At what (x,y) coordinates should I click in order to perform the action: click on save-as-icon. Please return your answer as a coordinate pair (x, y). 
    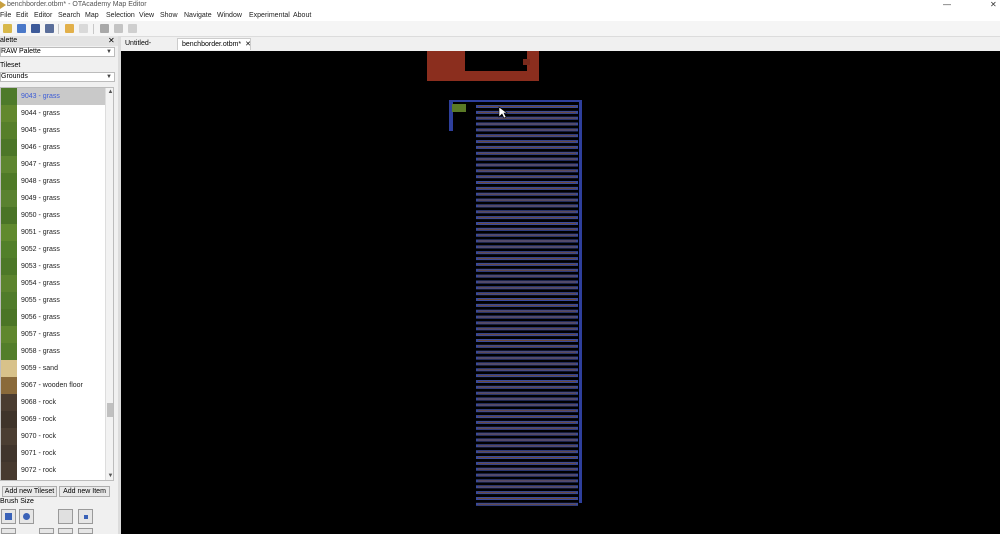
    Looking at the image, I should click on (49, 28).